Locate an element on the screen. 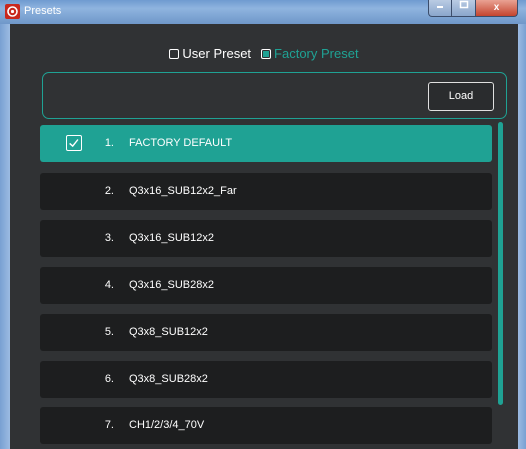 This screenshot has height=449, width=526. preset-number: 4. is located at coordinates (109, 285).